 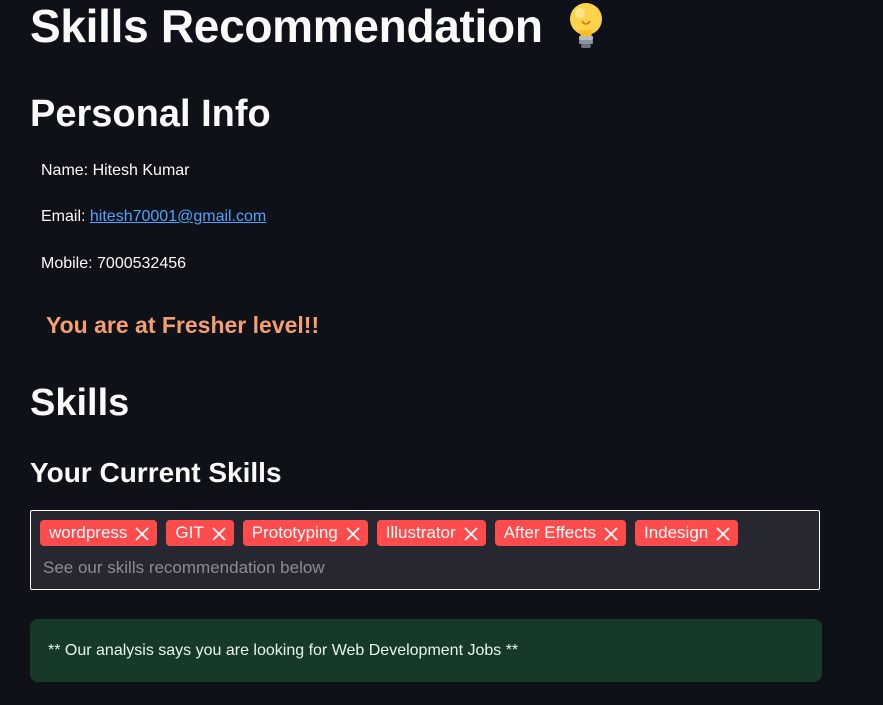 What do you see at coordinates (80, 403) in the screenshot?
I see `skills-heading: Skills` at bounding box center [80, 403].